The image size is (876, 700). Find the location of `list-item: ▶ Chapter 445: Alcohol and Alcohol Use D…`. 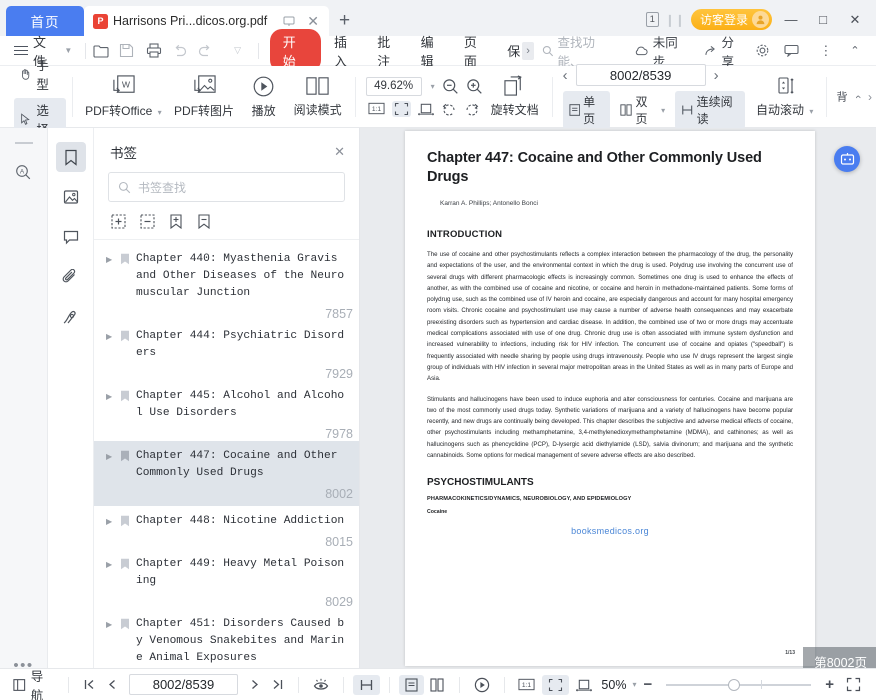

list-item: ▶ Chapter 445: Alcohol and Alcohol Use D… is located at coordinates (226, 403).